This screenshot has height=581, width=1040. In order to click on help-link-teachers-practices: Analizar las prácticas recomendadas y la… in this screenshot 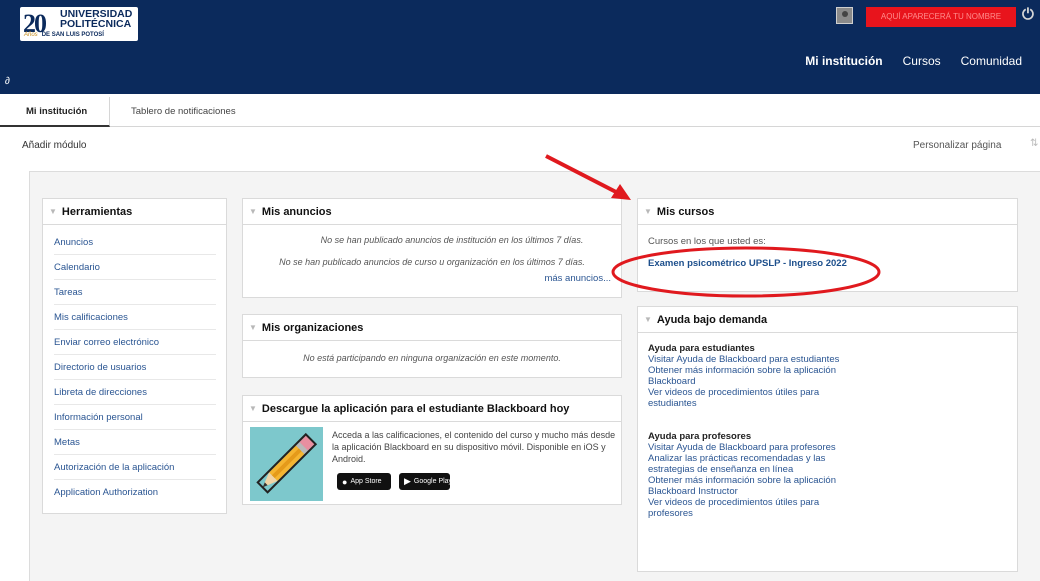, I will do `click(755, 464)`.